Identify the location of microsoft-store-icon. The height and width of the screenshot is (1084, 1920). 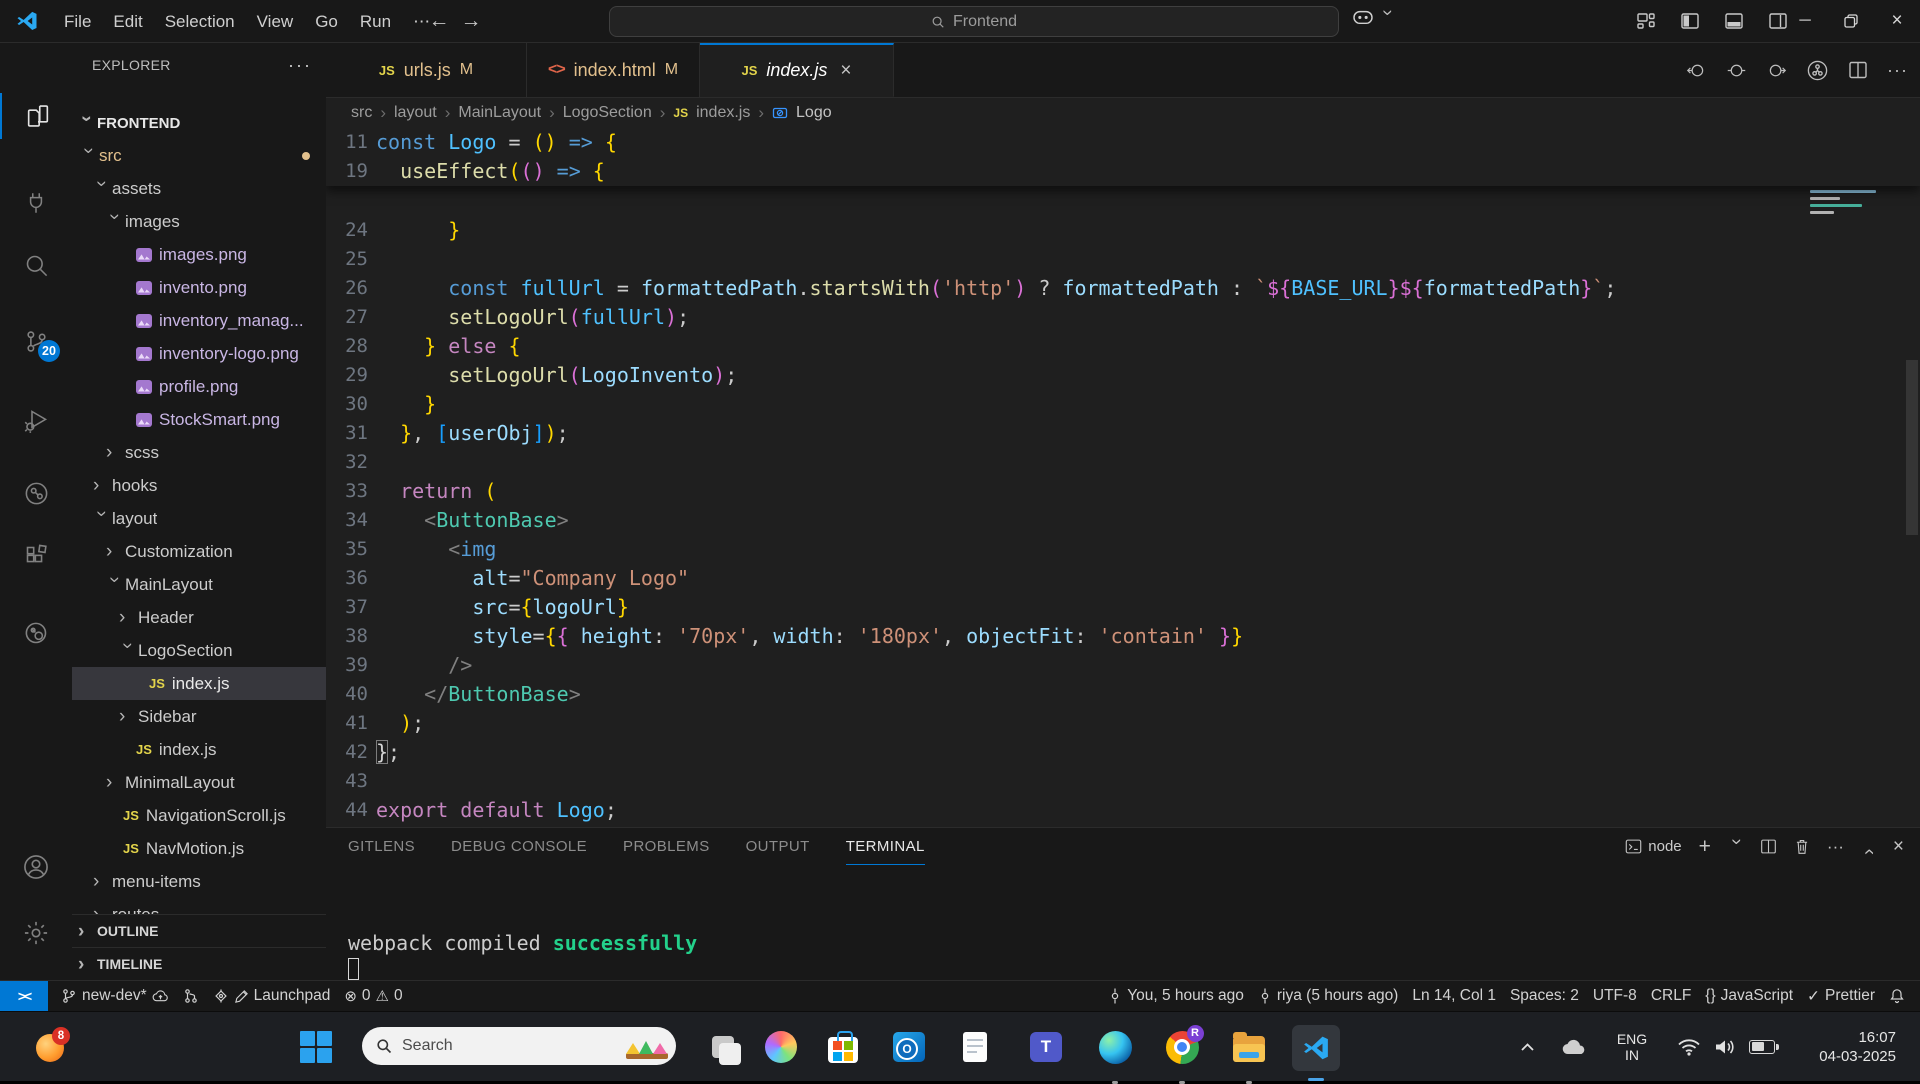
(843, 1047).